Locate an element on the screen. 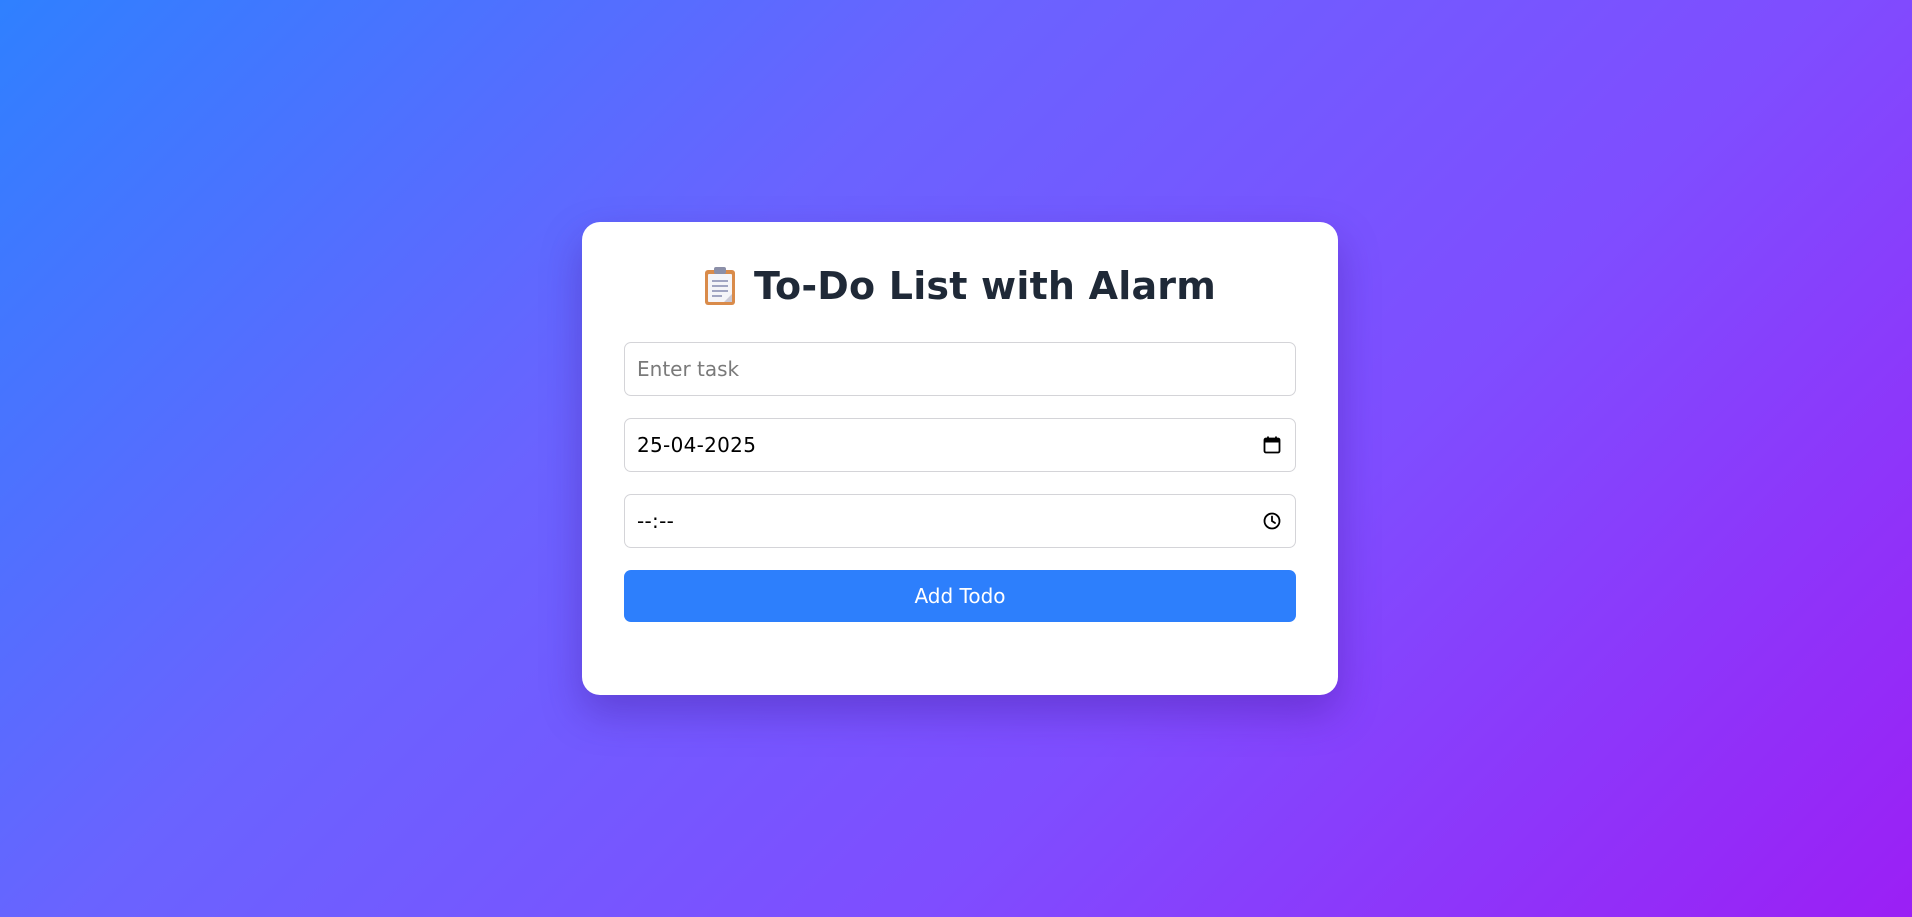 The image size is (1912, 917). date-field: 25-04-2025 is located at coordinates (960, 445).